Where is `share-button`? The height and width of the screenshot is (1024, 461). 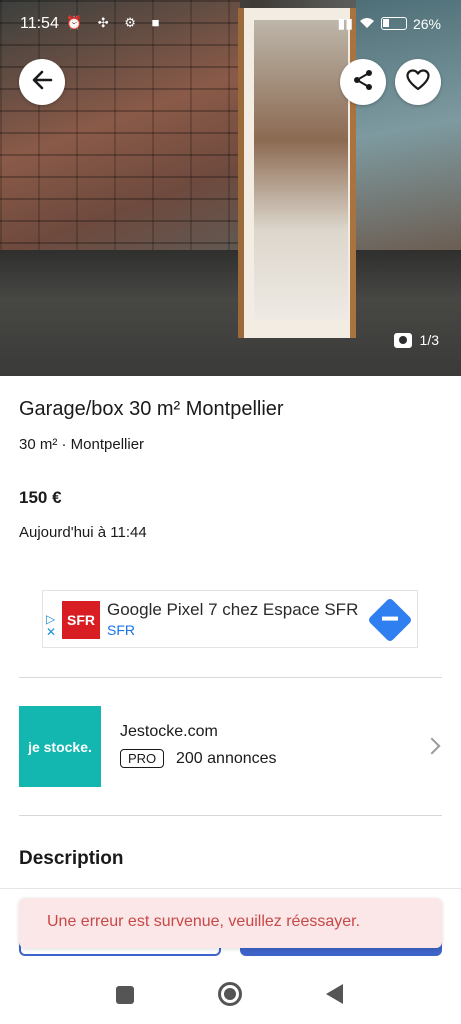 share-button is located at coordinates (363, 82).